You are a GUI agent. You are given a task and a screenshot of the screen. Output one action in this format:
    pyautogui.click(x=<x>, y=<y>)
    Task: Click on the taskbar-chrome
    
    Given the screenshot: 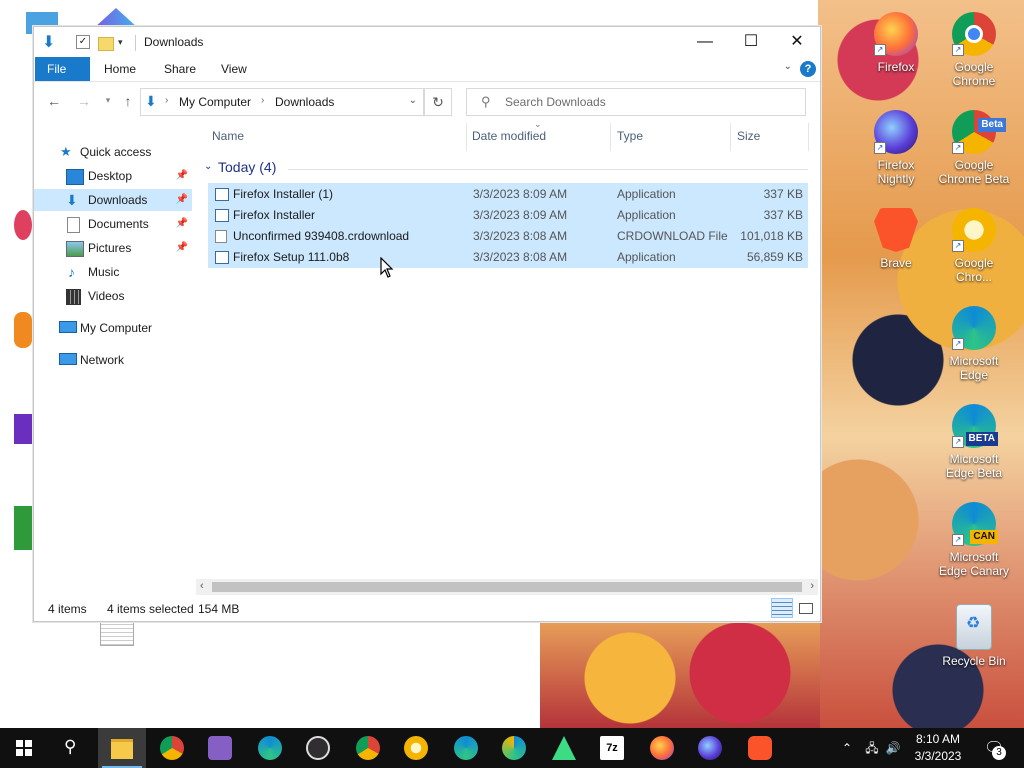 What is the action you would take?
    pyautogui.click(x=172, y=748)
    